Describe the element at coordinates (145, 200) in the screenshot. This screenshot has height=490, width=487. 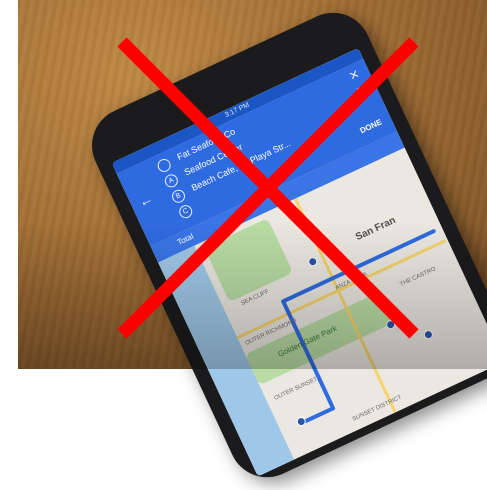
I see `back-arrow-icon: ←` at that location.